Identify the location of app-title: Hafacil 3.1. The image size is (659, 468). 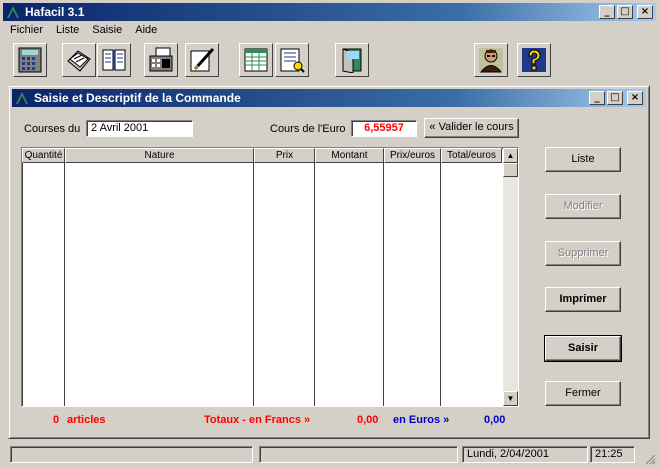
(55, 12).